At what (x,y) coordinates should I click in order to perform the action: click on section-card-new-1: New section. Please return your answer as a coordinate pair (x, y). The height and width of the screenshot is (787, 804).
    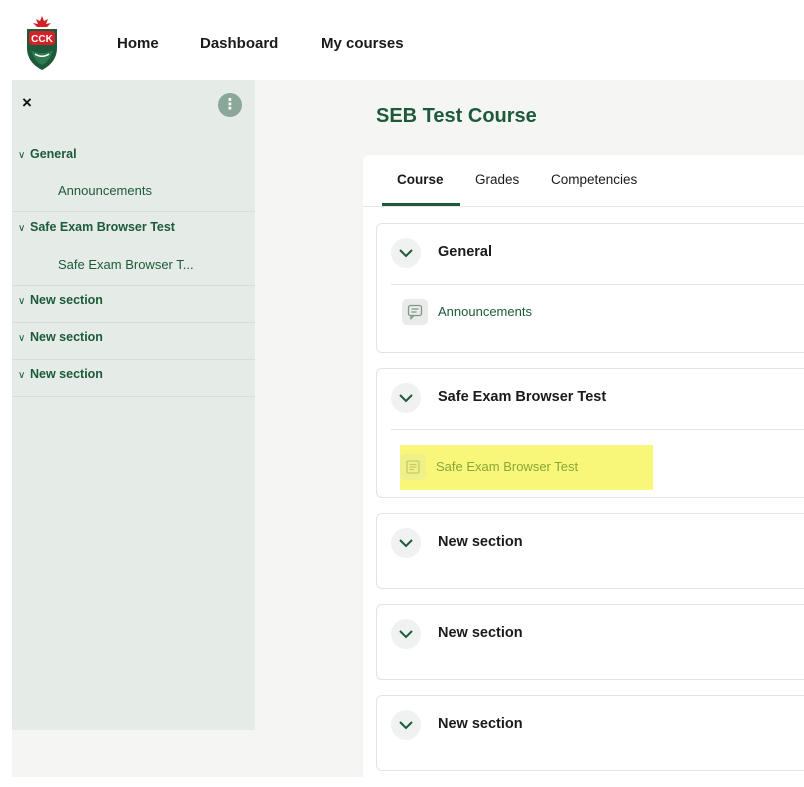
    Looking at the image, I should click on (590, 551).